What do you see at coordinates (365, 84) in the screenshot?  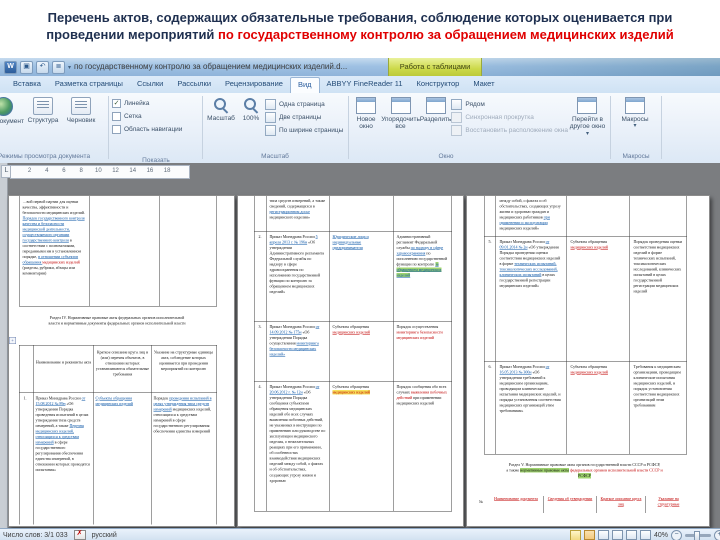 I see `tab-abbyy: ABBYY FineReader 11` at bounding box center [365, 84].